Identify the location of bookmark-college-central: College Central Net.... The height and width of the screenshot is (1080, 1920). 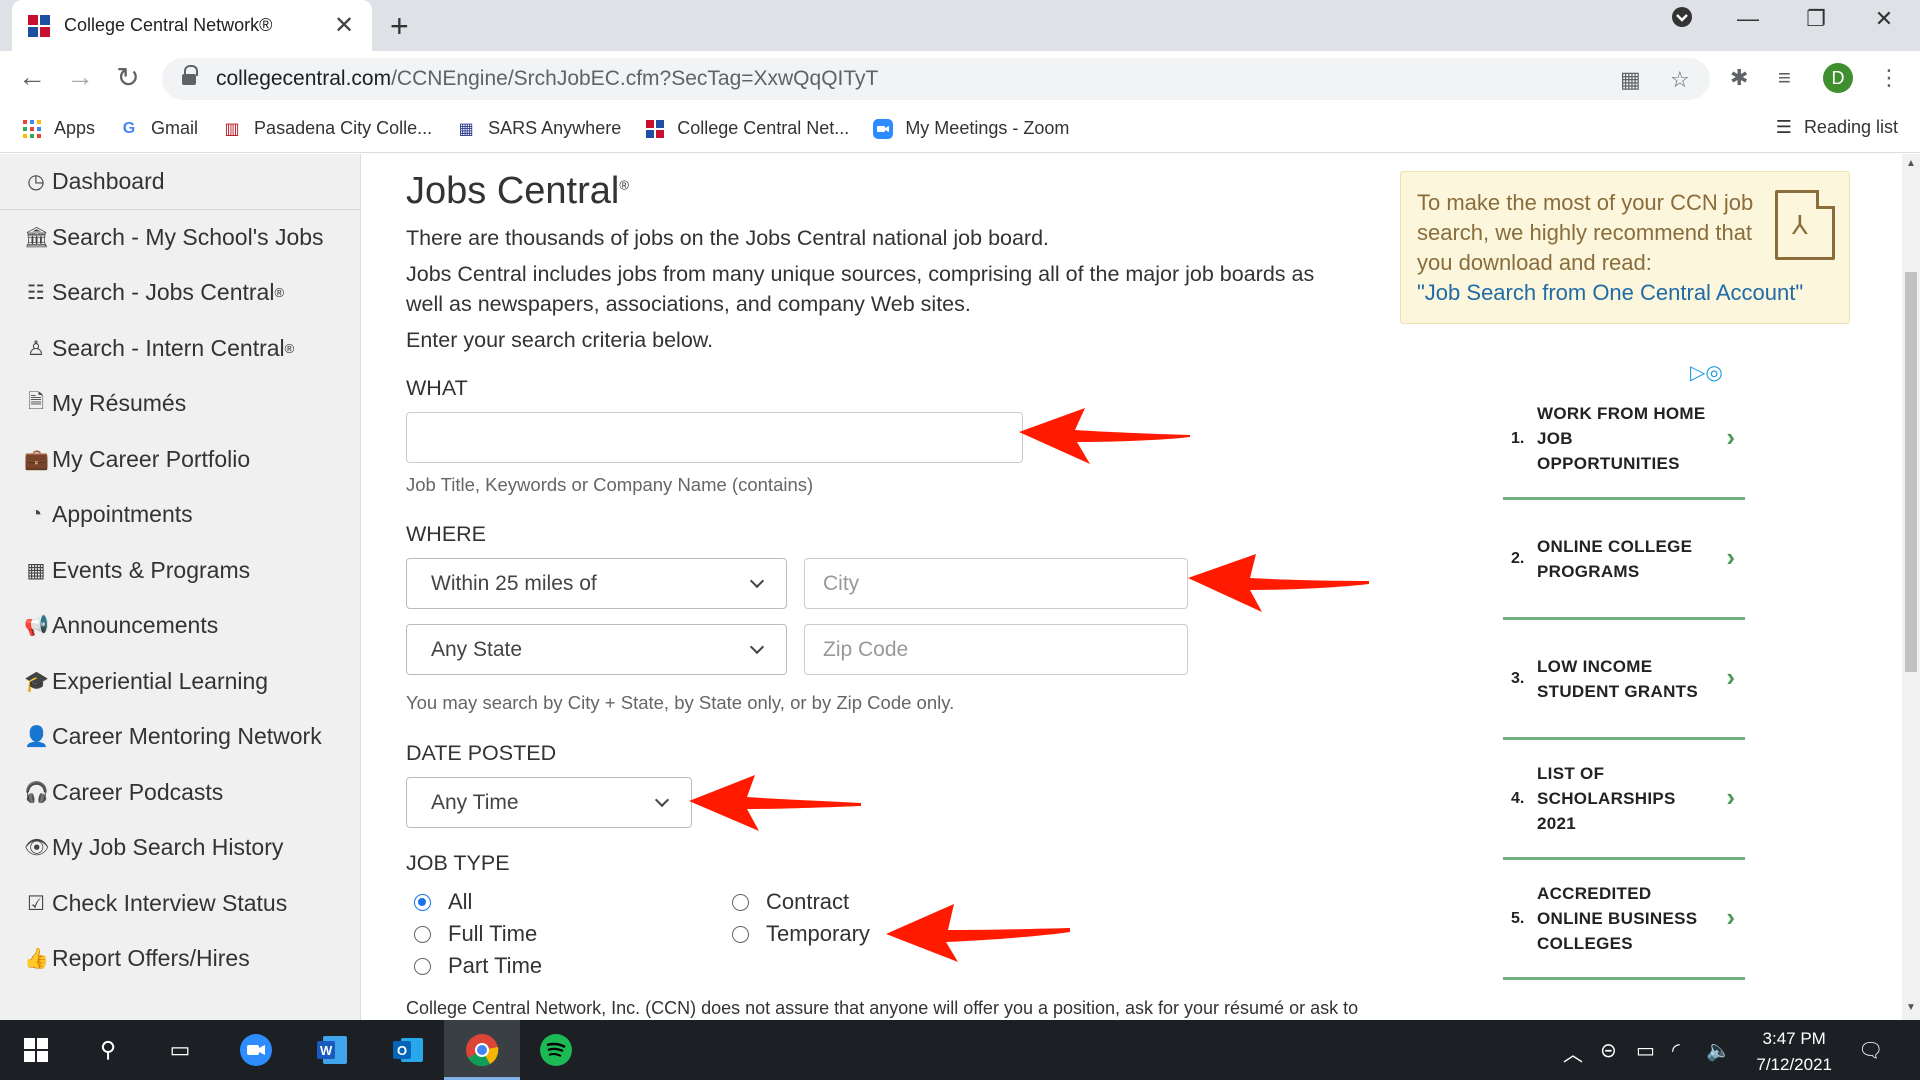
(747, 128).